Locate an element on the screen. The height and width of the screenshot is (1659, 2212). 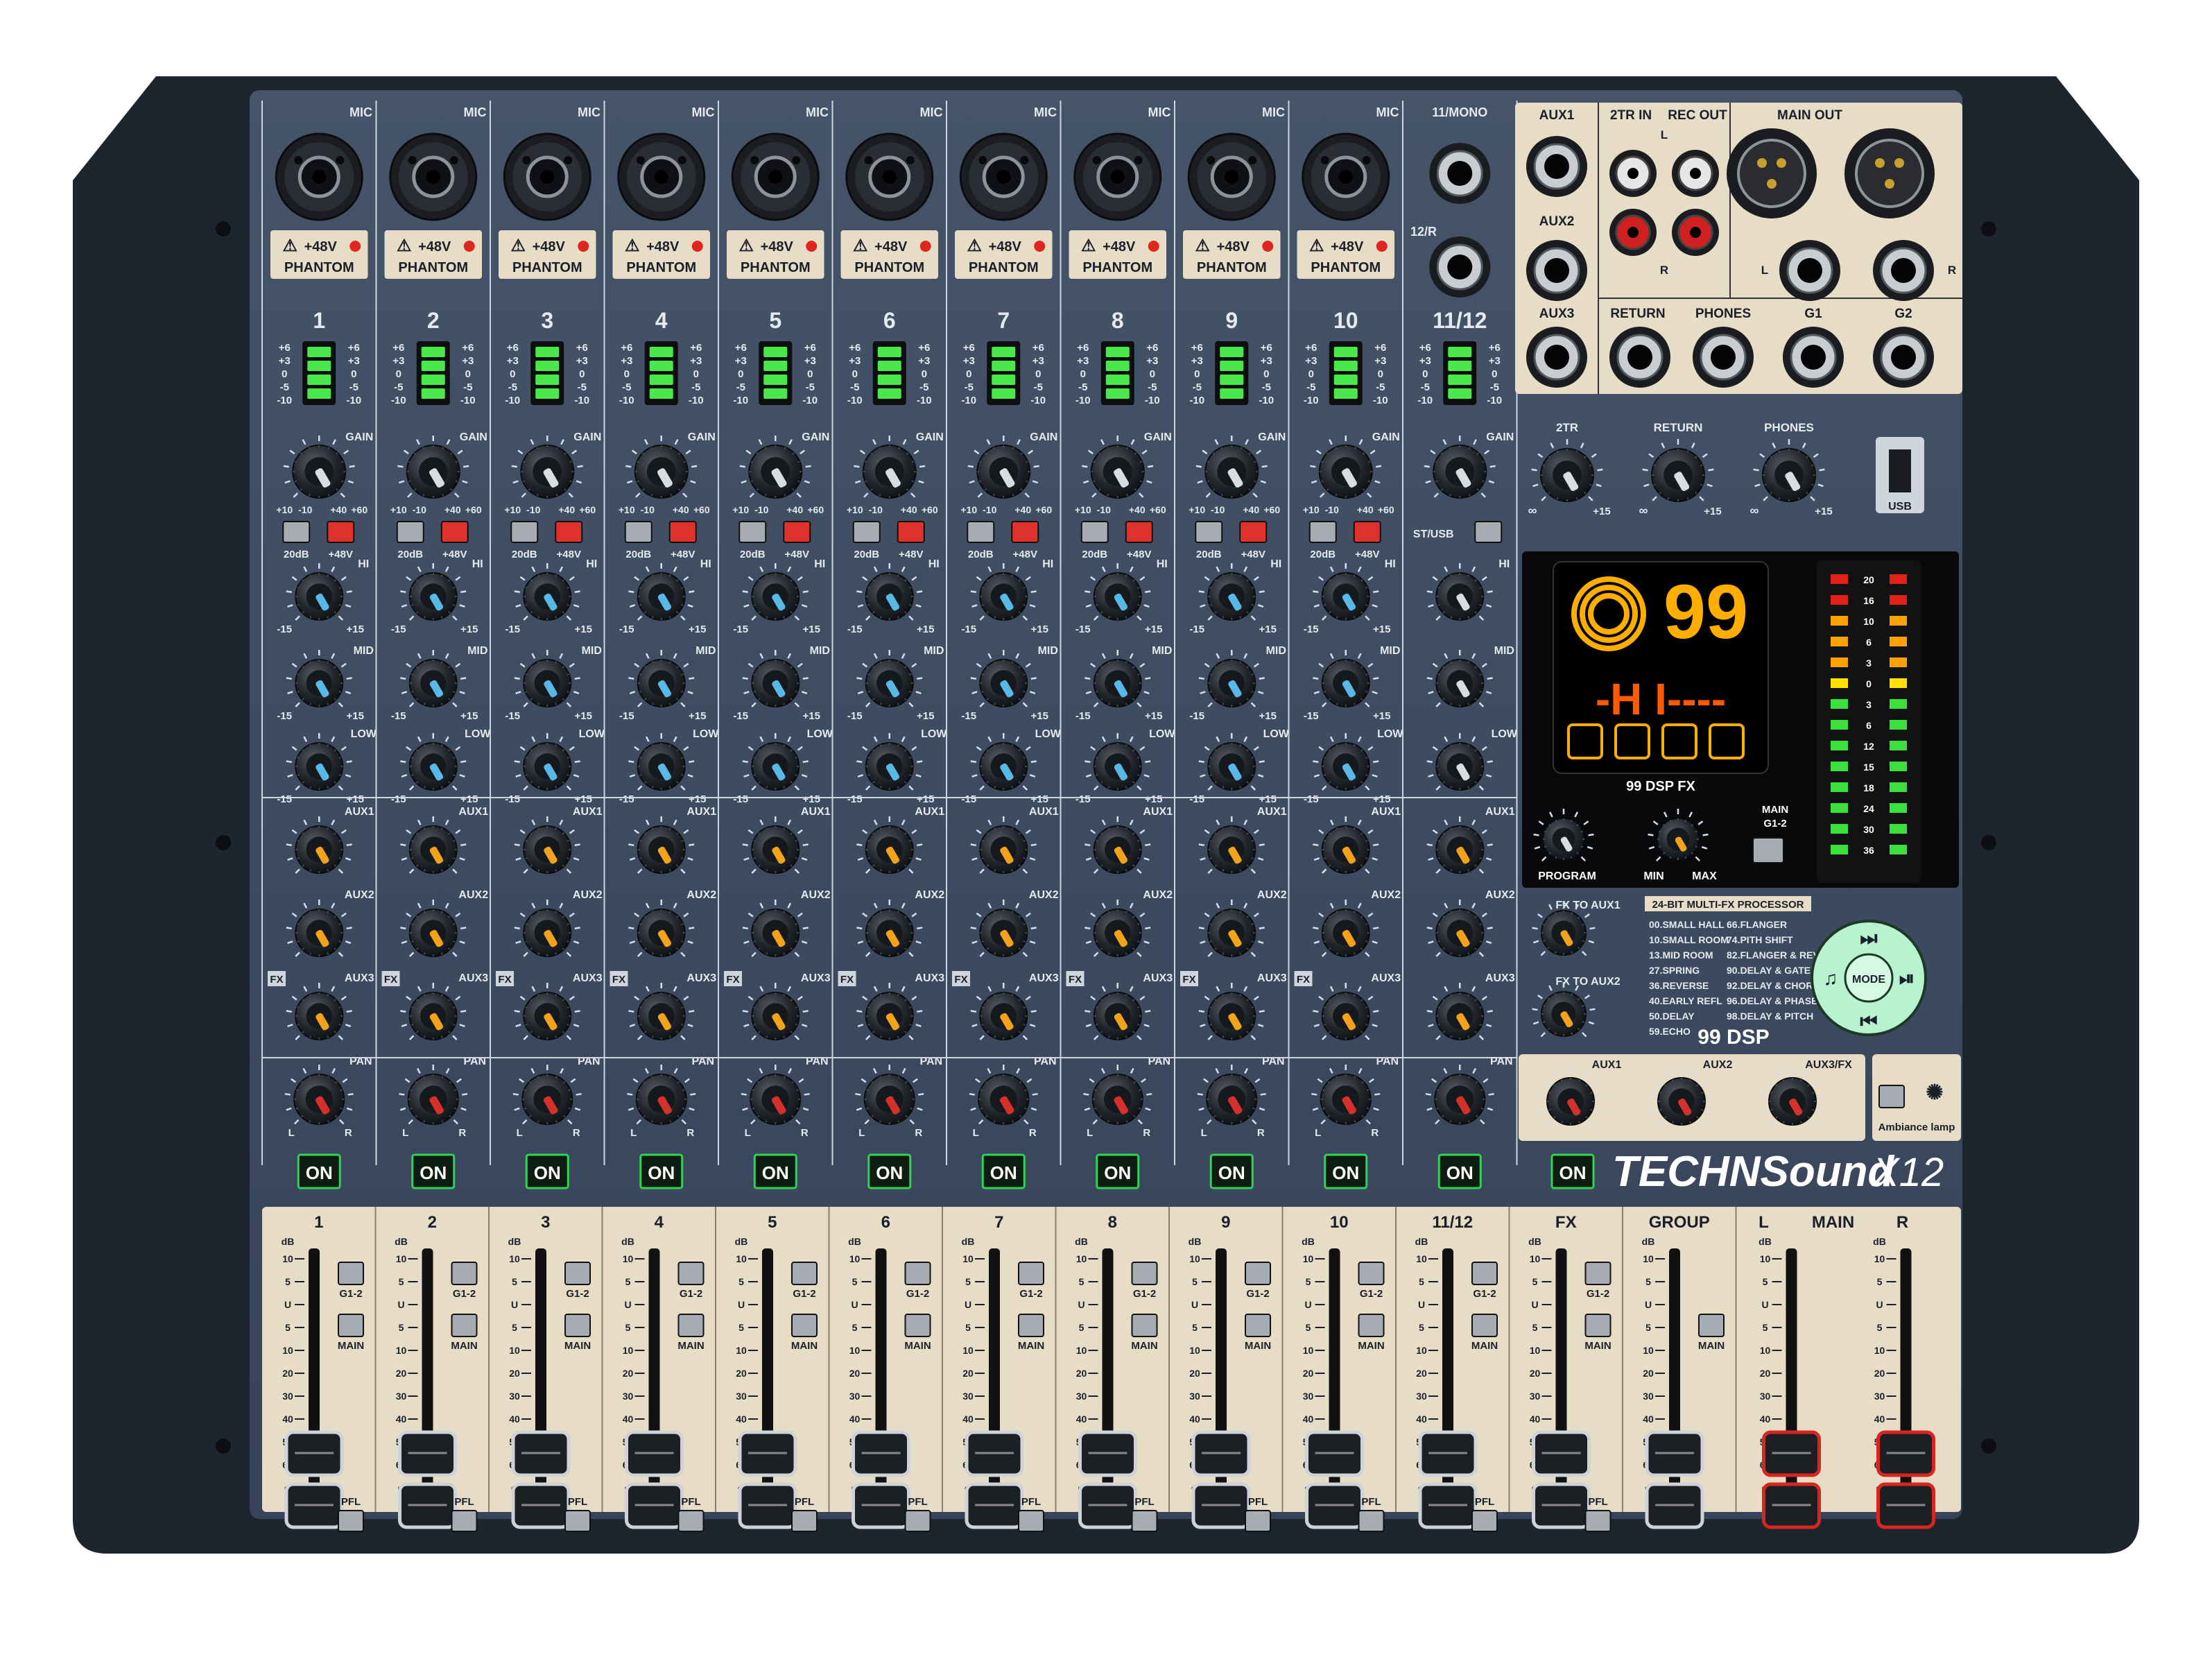
gain-scale: +40 is located at coordinates (1251, 509).